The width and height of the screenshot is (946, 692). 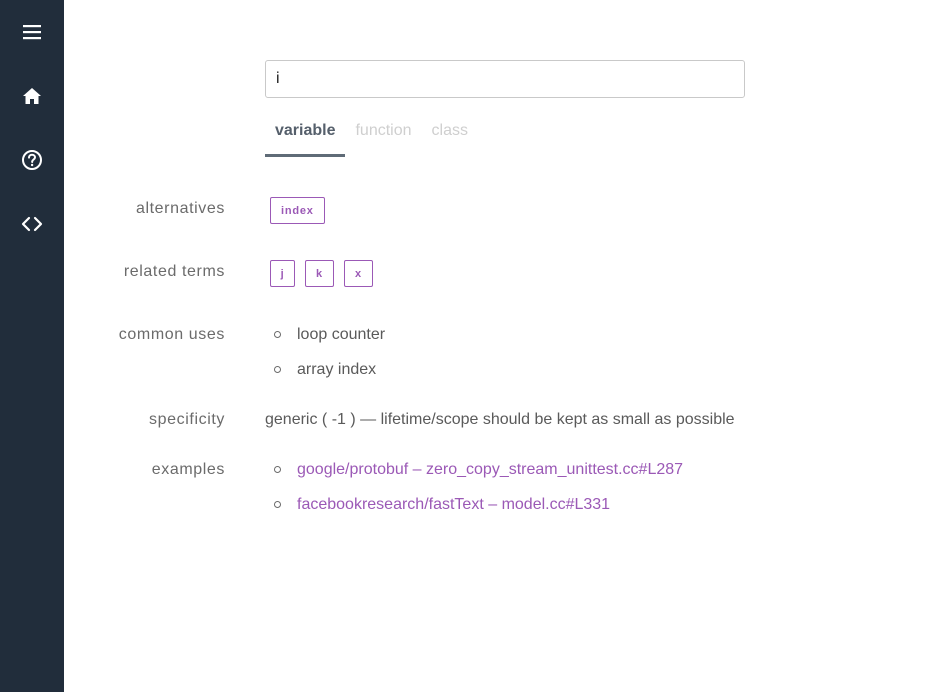 I want to click on home-button, so click(x=32, y=96).